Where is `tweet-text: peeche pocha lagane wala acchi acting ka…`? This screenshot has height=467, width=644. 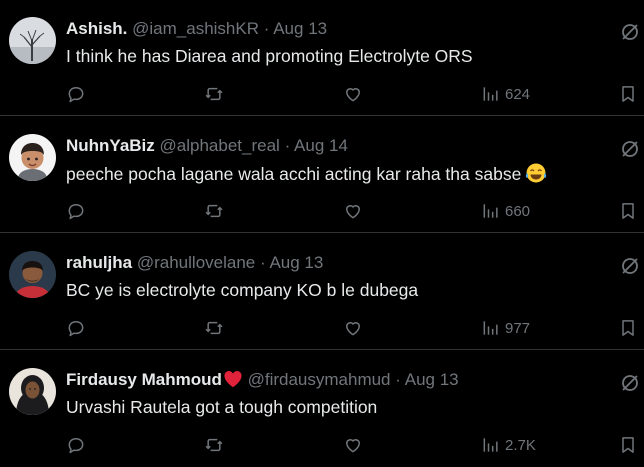 tweet-text: peeche pocha lagane wala acchi acting ka… is located at coordinates (306, 173).